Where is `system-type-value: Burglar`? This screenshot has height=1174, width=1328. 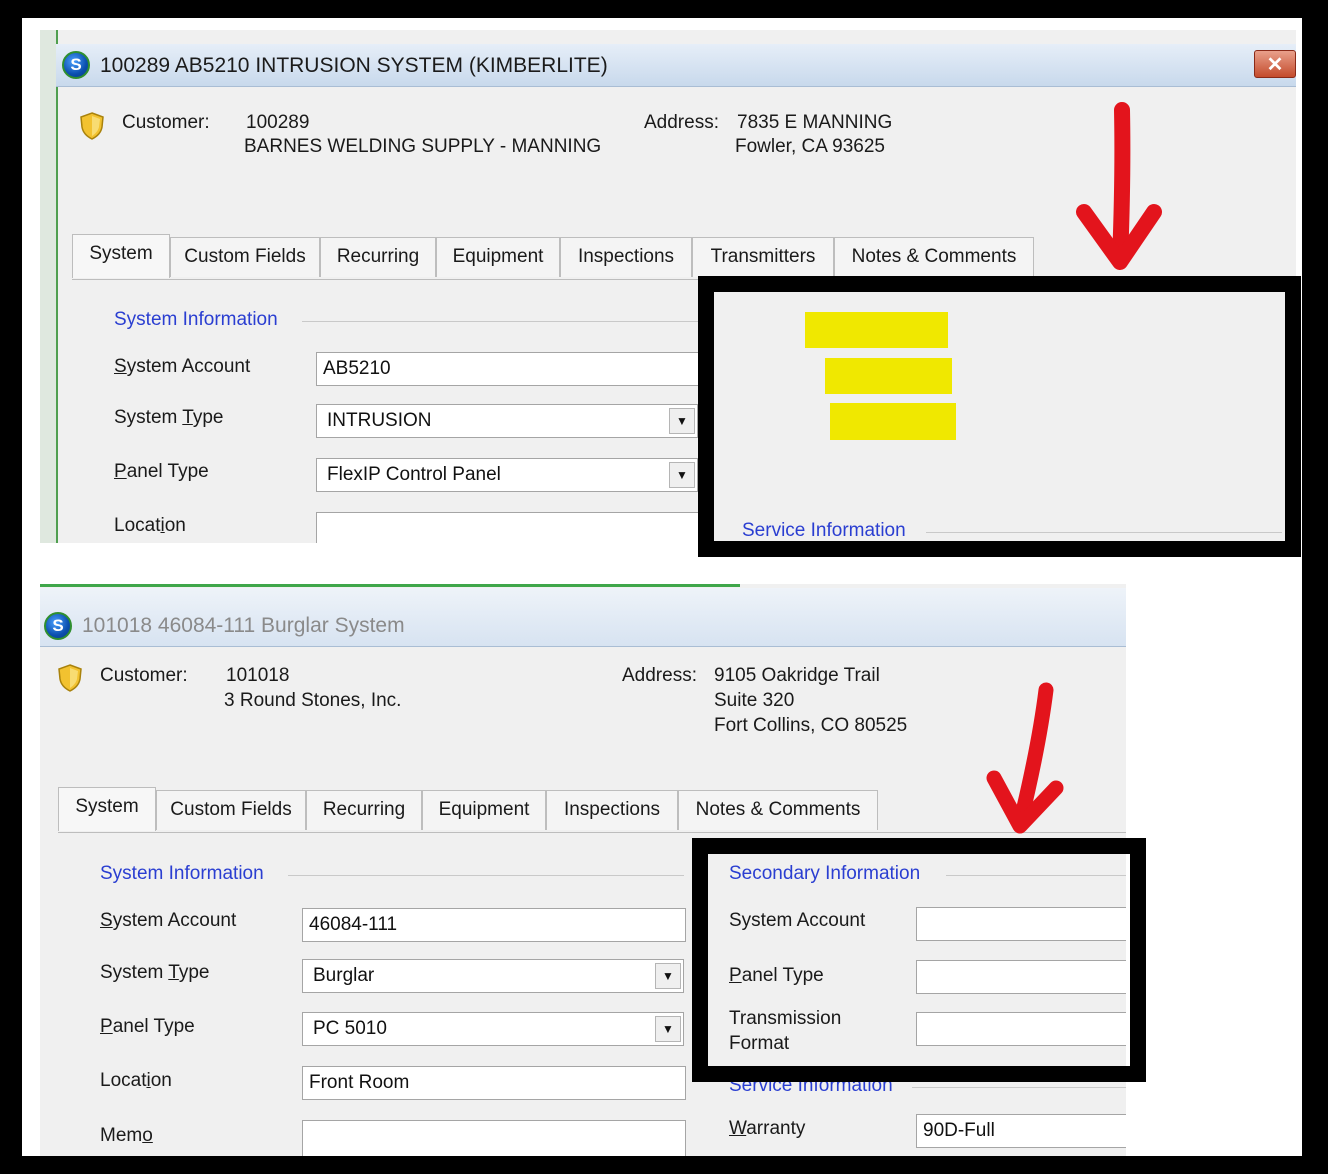 system-type-value: Burglar is located at coordinates (344, 975).